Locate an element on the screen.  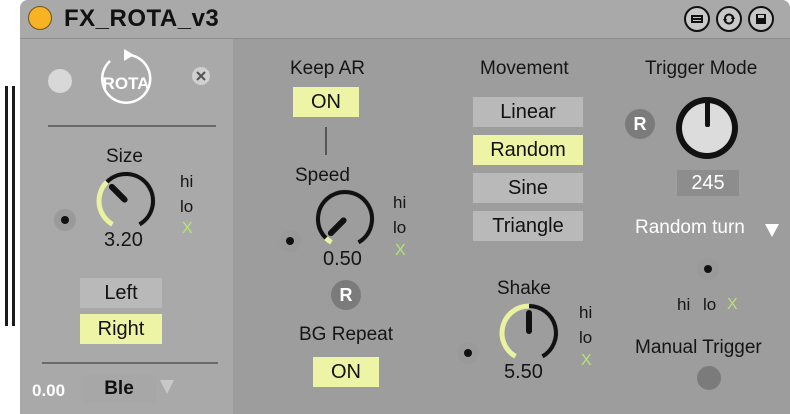
keep-ar-label: Keep AR is located at coordinates (327, 68).